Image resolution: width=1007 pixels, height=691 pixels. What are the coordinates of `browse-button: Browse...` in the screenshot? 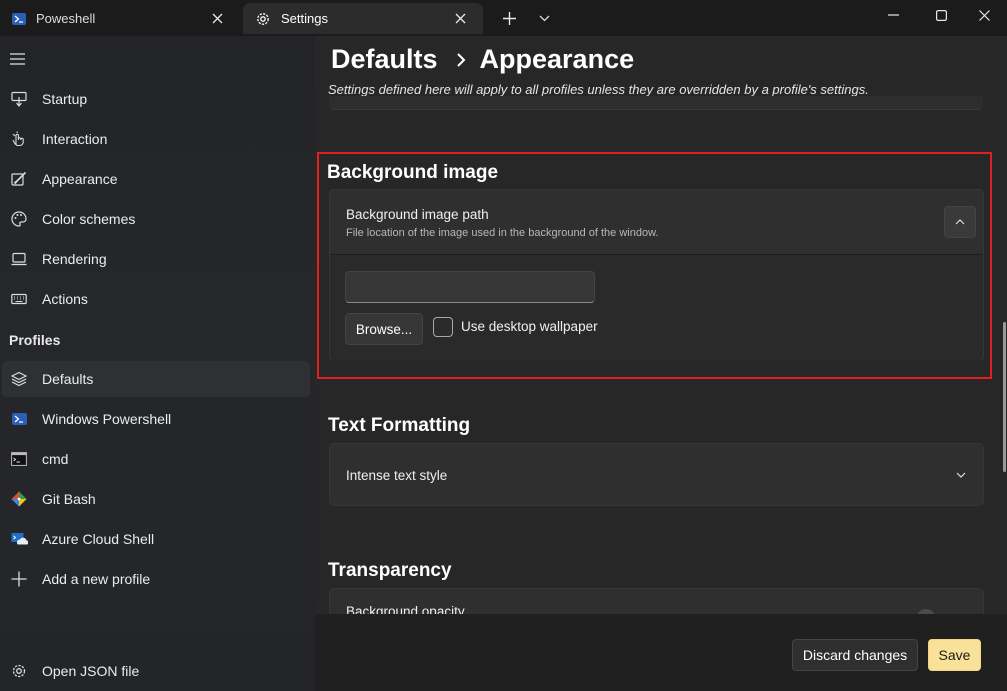 It's located at (384, 329).